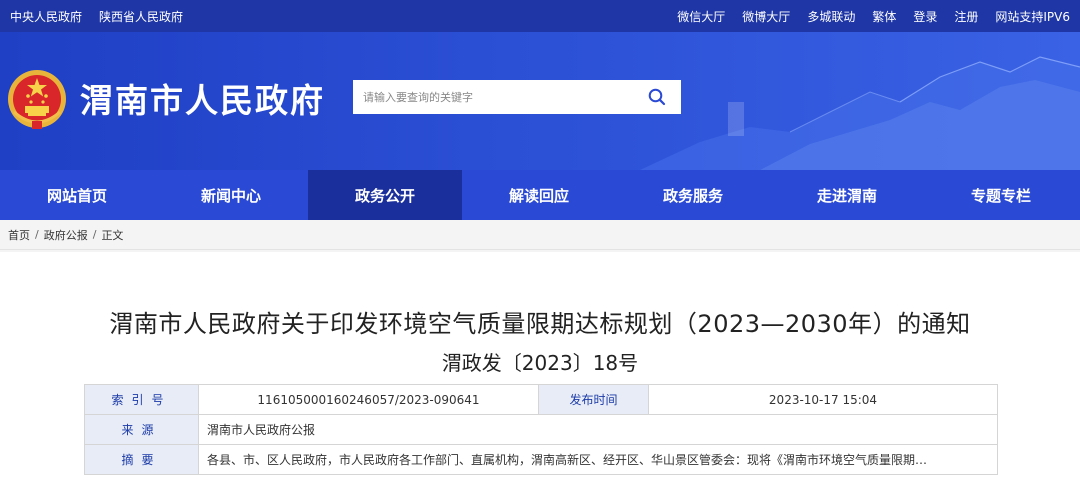  Describe the element at coordinates (141, 16) in the screenshot. I see `link-shaanxi-government: 陕西省人民政府` at that location.